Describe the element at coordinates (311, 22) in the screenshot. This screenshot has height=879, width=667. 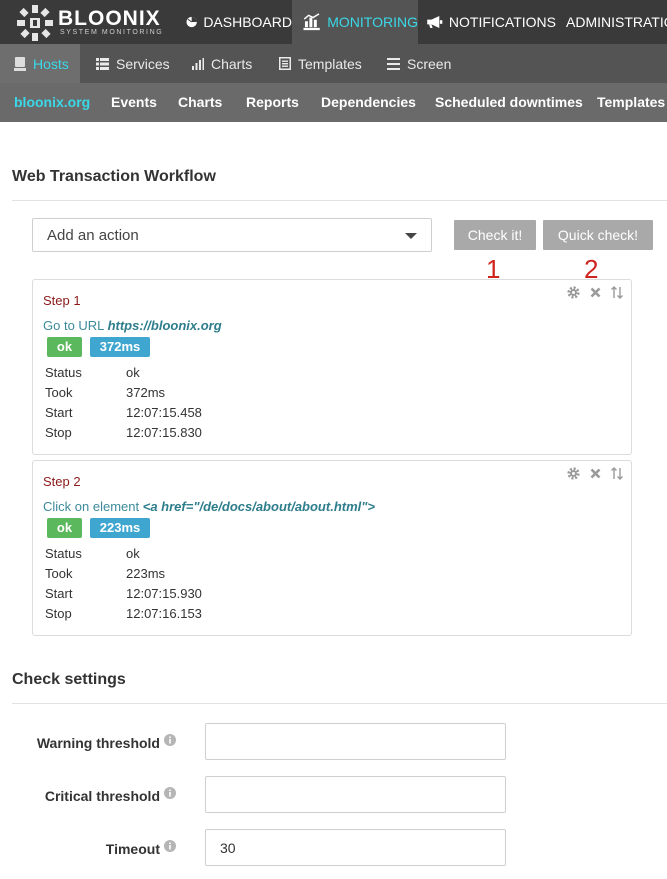
I see `monitoring-chart-icon` at that location.